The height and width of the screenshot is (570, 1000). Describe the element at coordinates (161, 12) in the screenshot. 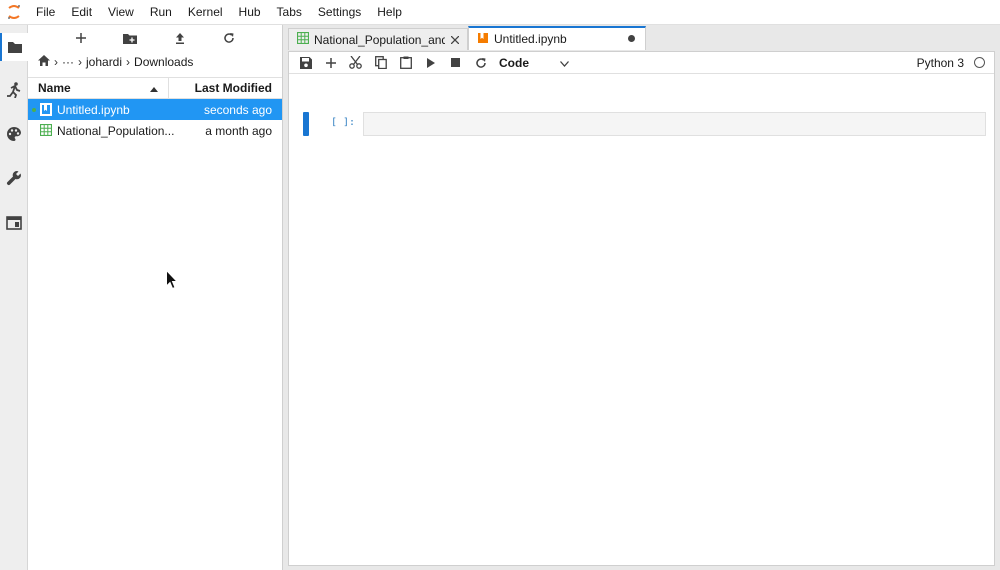

I see `menu-run: Run` at that location.